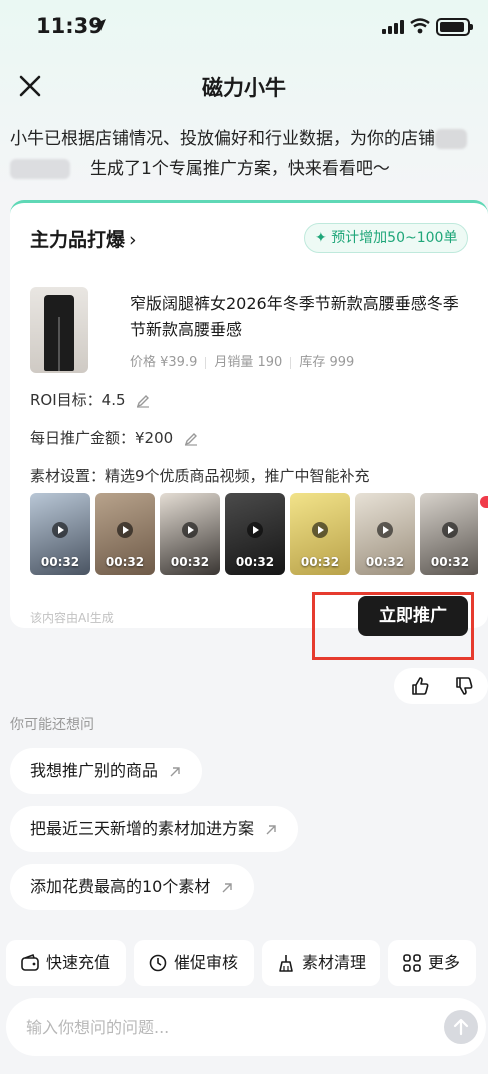 Image resolution: width=488 pixels, height=1074 pixels. I want to click on suggestion-chip: 我想推广别的商品, so click(106, 771).